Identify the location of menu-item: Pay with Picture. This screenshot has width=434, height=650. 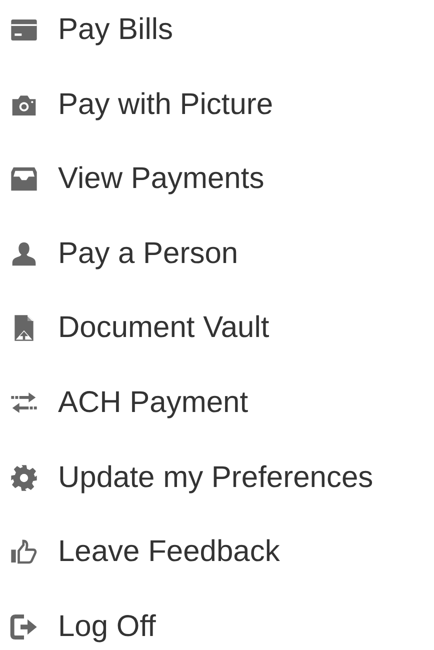
(166, 104).